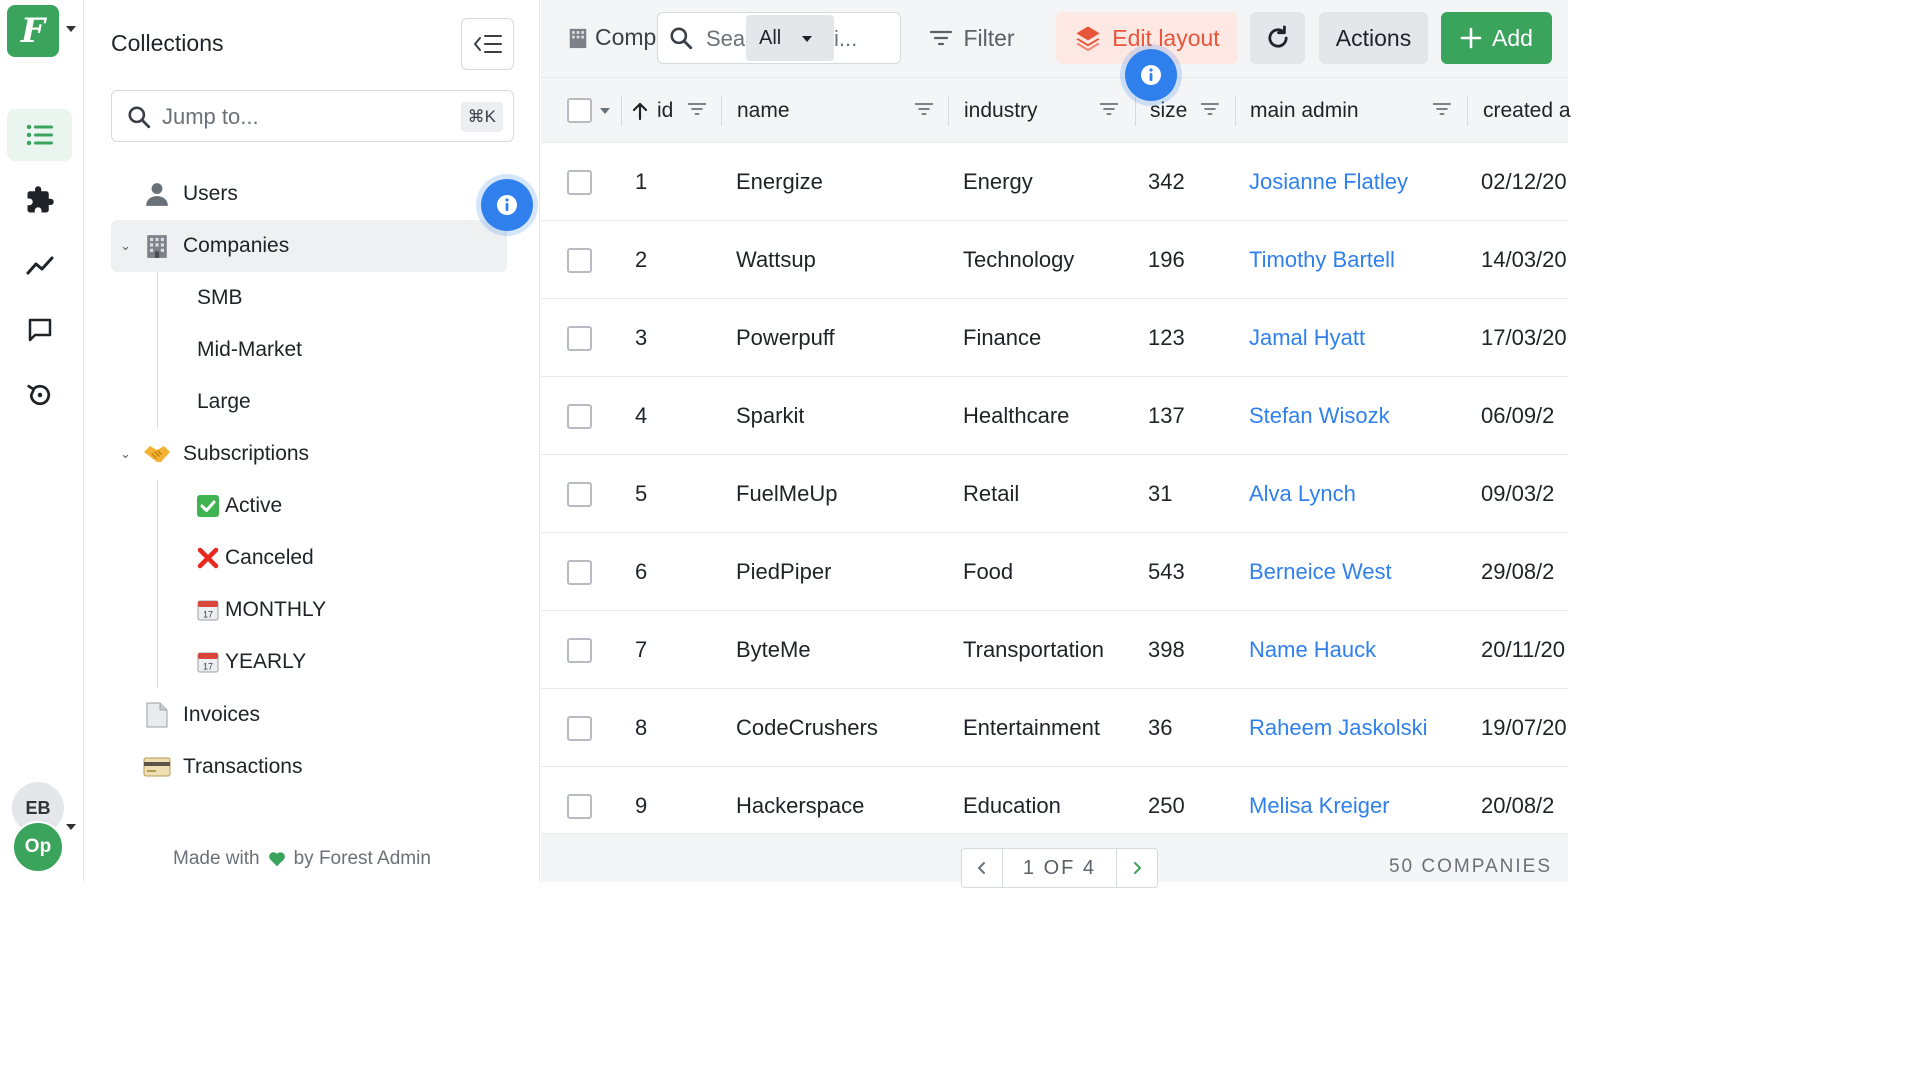  Describe the element at coordinates (39, 200) in the screenshot. I see `rail-integrations-button` at that location.